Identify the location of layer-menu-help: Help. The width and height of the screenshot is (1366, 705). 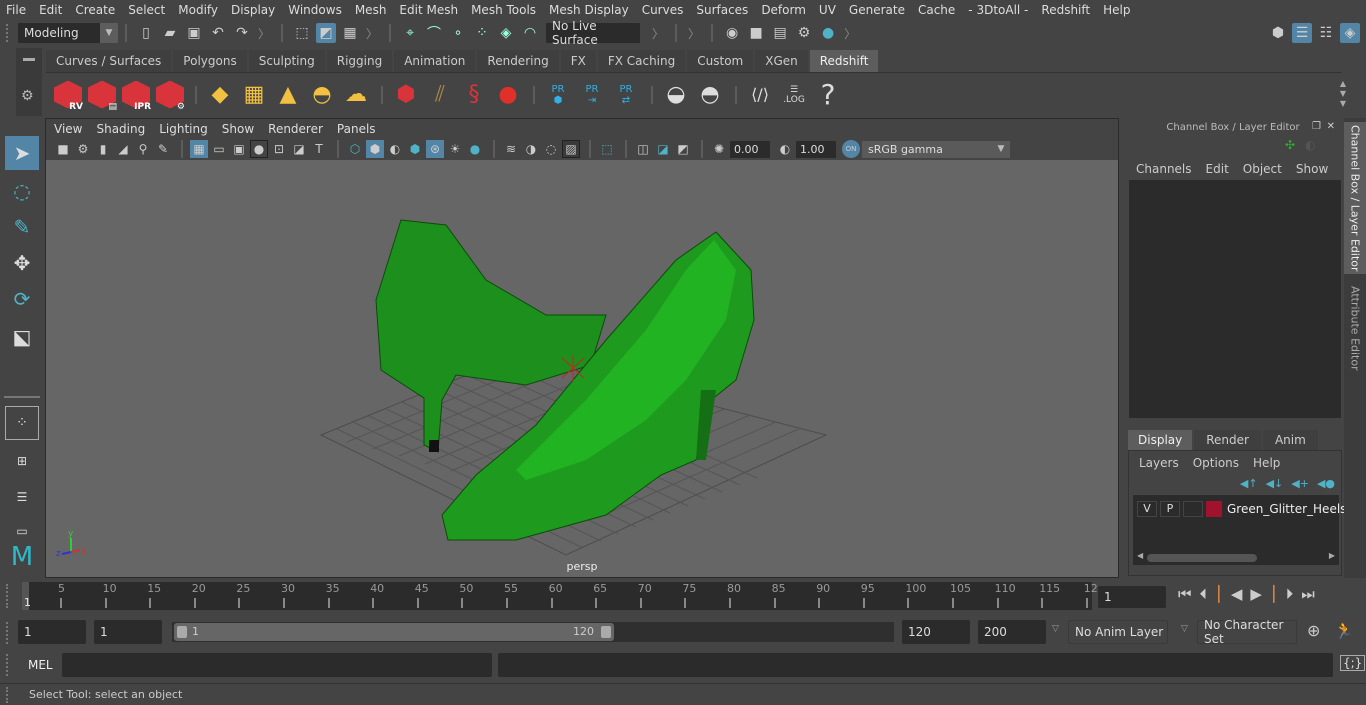
(1266, 463).